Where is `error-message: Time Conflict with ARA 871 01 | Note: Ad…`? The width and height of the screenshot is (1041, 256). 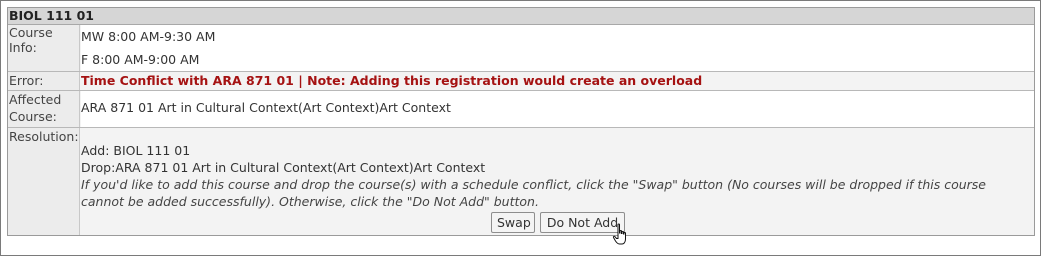
error-message: Time Conflict with ARA 871 01 | Note: Ad… is located at coordinates (392, 80).